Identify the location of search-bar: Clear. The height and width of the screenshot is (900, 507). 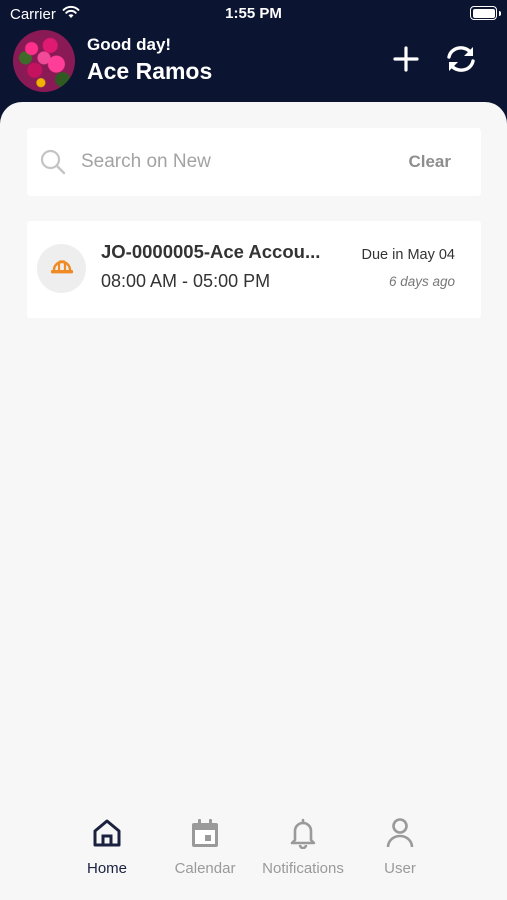
(254, 162).